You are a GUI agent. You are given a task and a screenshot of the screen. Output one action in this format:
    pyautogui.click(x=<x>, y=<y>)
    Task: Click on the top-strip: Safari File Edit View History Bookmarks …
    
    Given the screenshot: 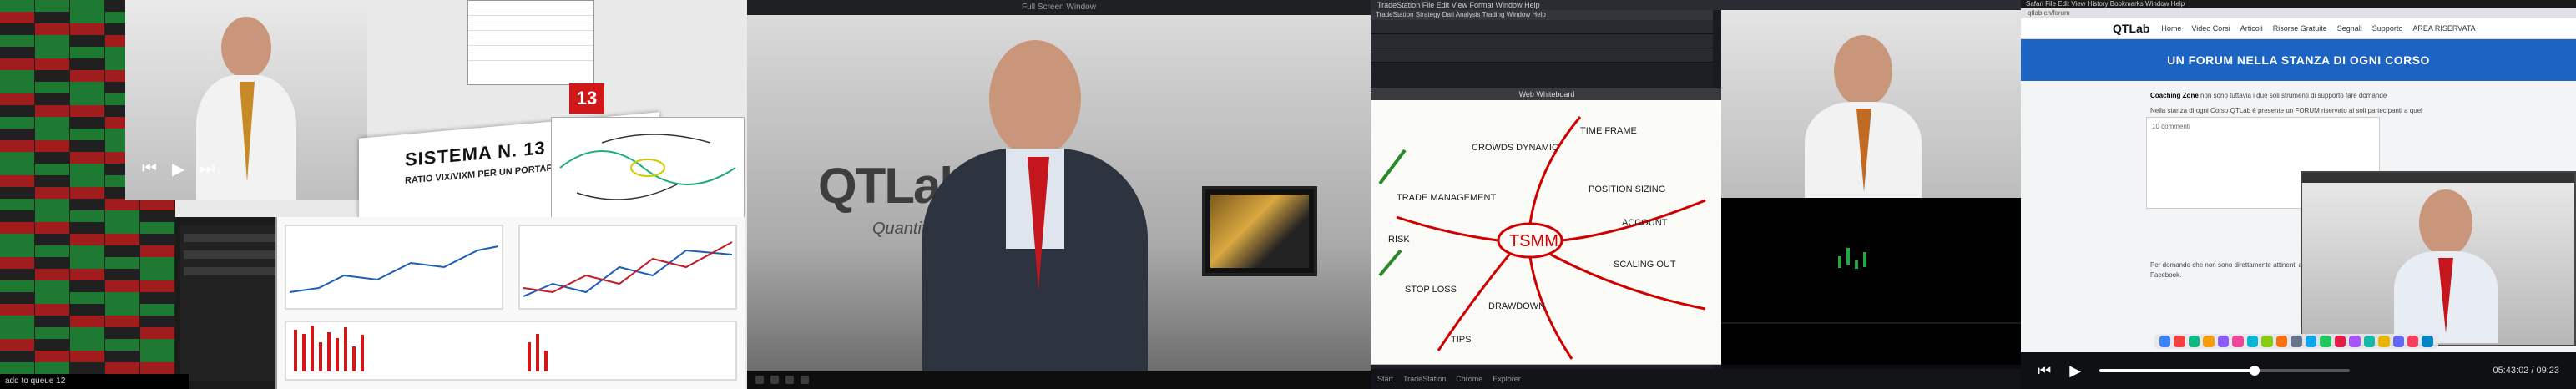 What is the action you would take?
    pyautogui.click(x=2298, y=4)
    